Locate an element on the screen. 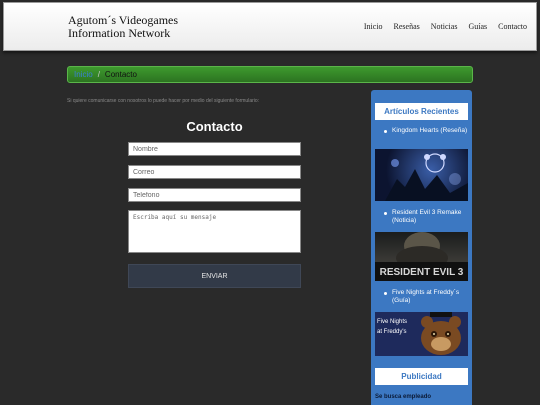  resident-evil-thumb-text: RESIDENT EVIL 3 is located at coordinates (422, 272).